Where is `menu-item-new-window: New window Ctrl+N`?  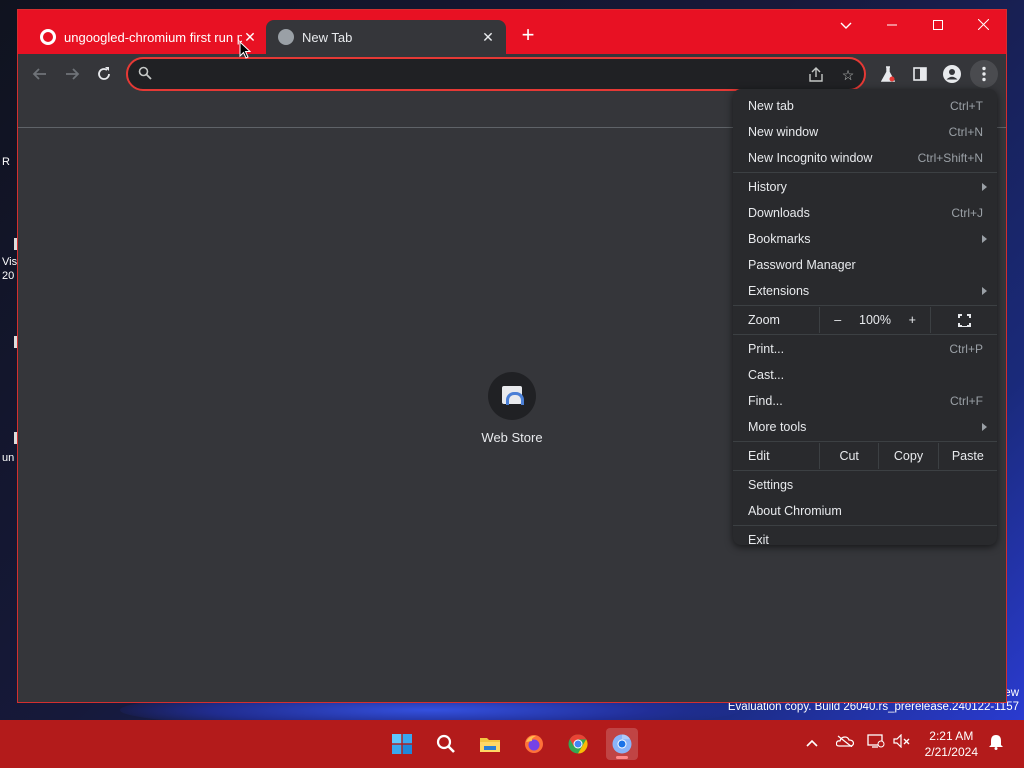
menu-item-new-window: New window Ctrl+N is located at coordinates (865, 132).